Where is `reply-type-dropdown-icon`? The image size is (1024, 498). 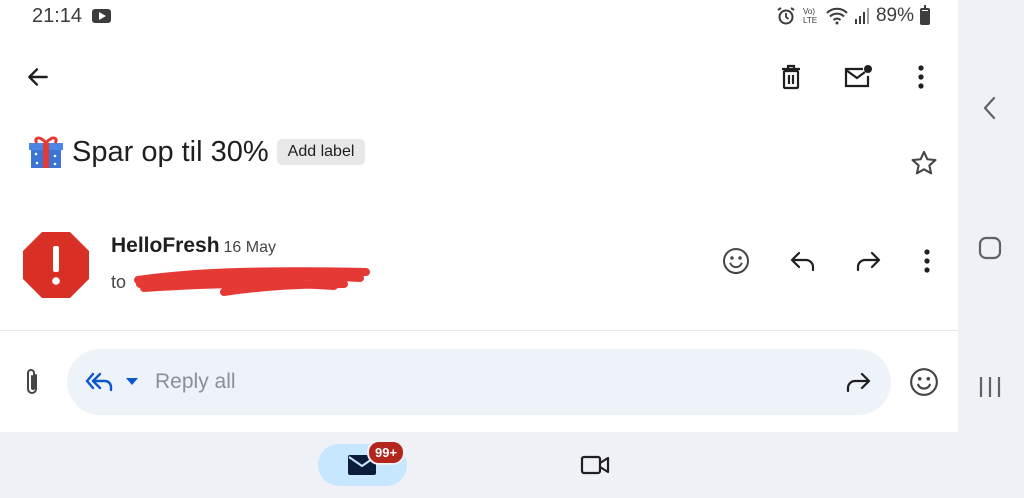
reply-type-dropdown-icon is located at coordinates (132, 382).